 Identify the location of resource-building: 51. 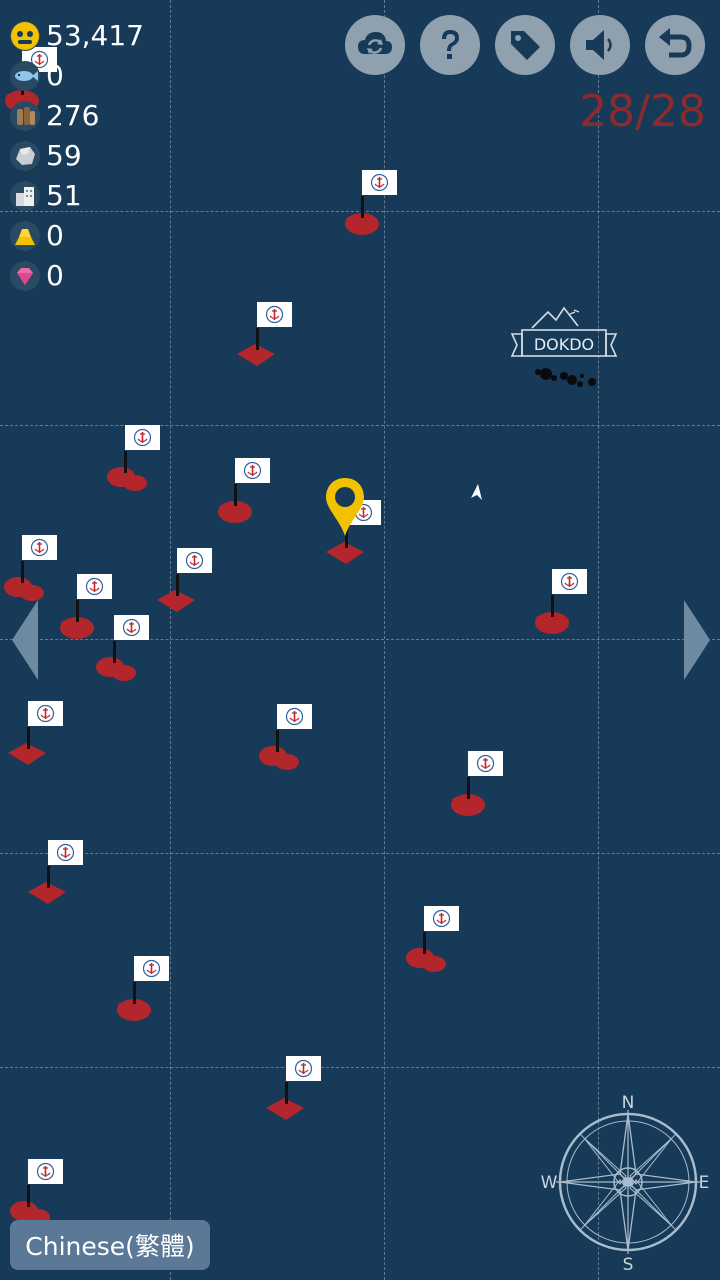
(46, 196).